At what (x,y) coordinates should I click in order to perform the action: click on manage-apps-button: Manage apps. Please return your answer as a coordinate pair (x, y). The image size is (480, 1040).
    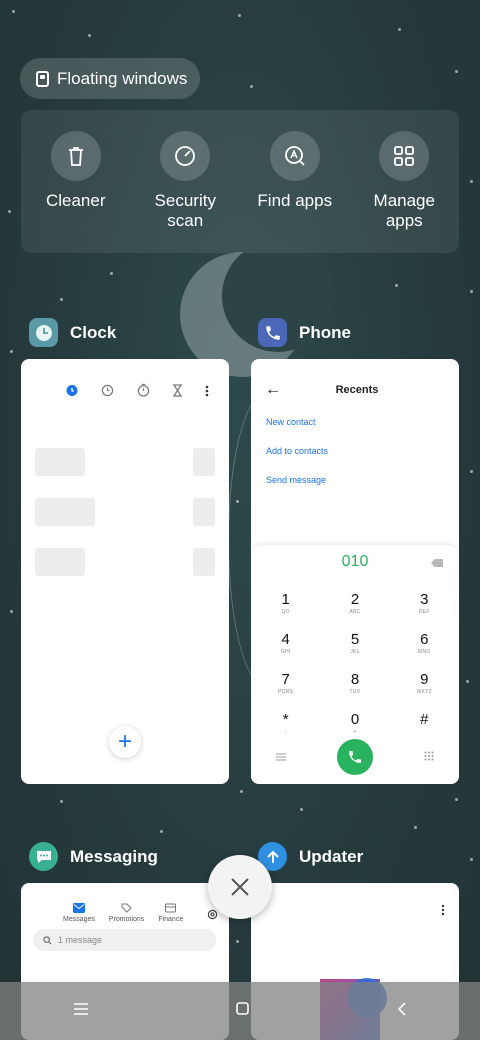
    Looking at the image, I should click on (405, 181).